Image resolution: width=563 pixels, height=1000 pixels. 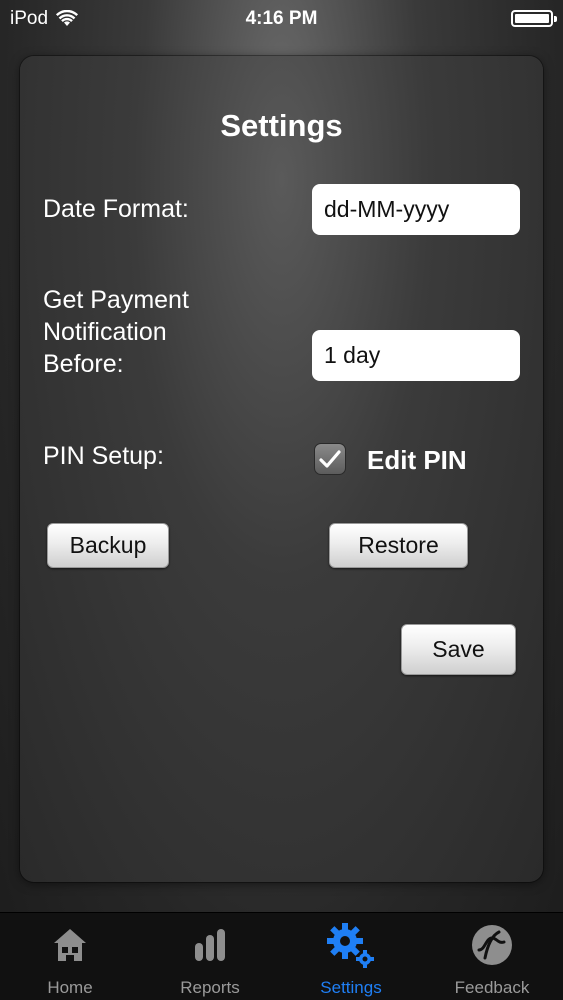 I want to click on payment-notification-label-line1: Get Payment, so click(x=116, y=300).